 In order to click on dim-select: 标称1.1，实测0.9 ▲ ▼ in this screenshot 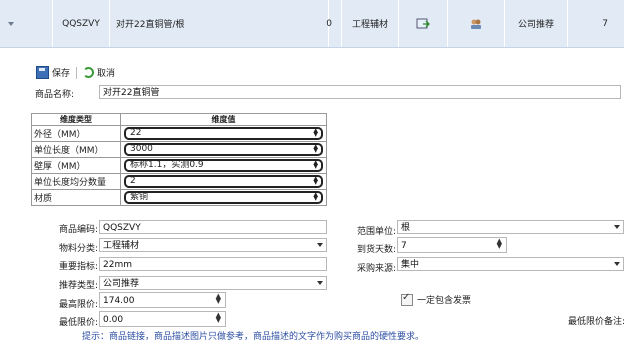, I will do `click(223, 165)`.